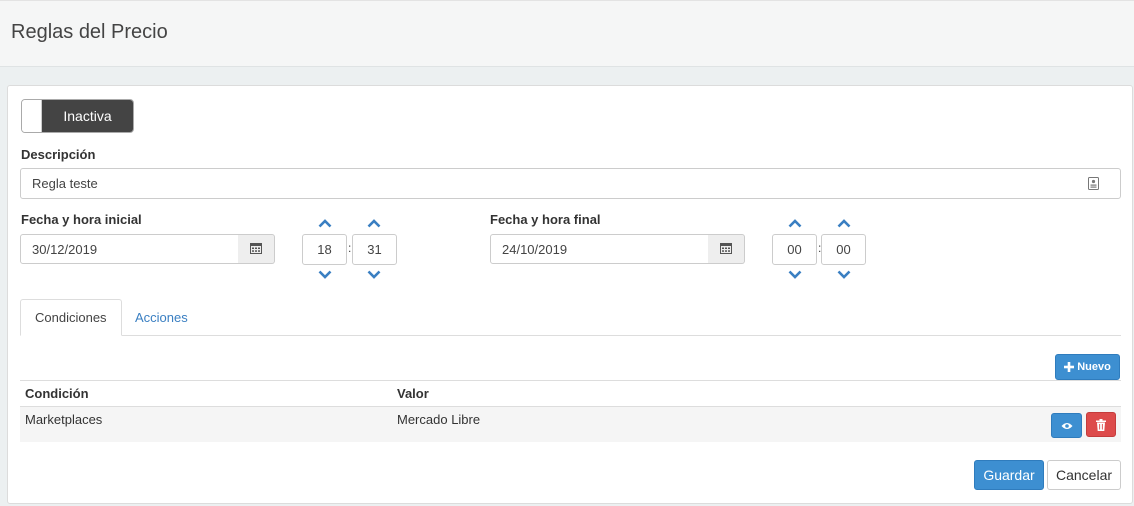 The image size is (1134, 506). I want to click on trash-icon, so click(1101, 424).